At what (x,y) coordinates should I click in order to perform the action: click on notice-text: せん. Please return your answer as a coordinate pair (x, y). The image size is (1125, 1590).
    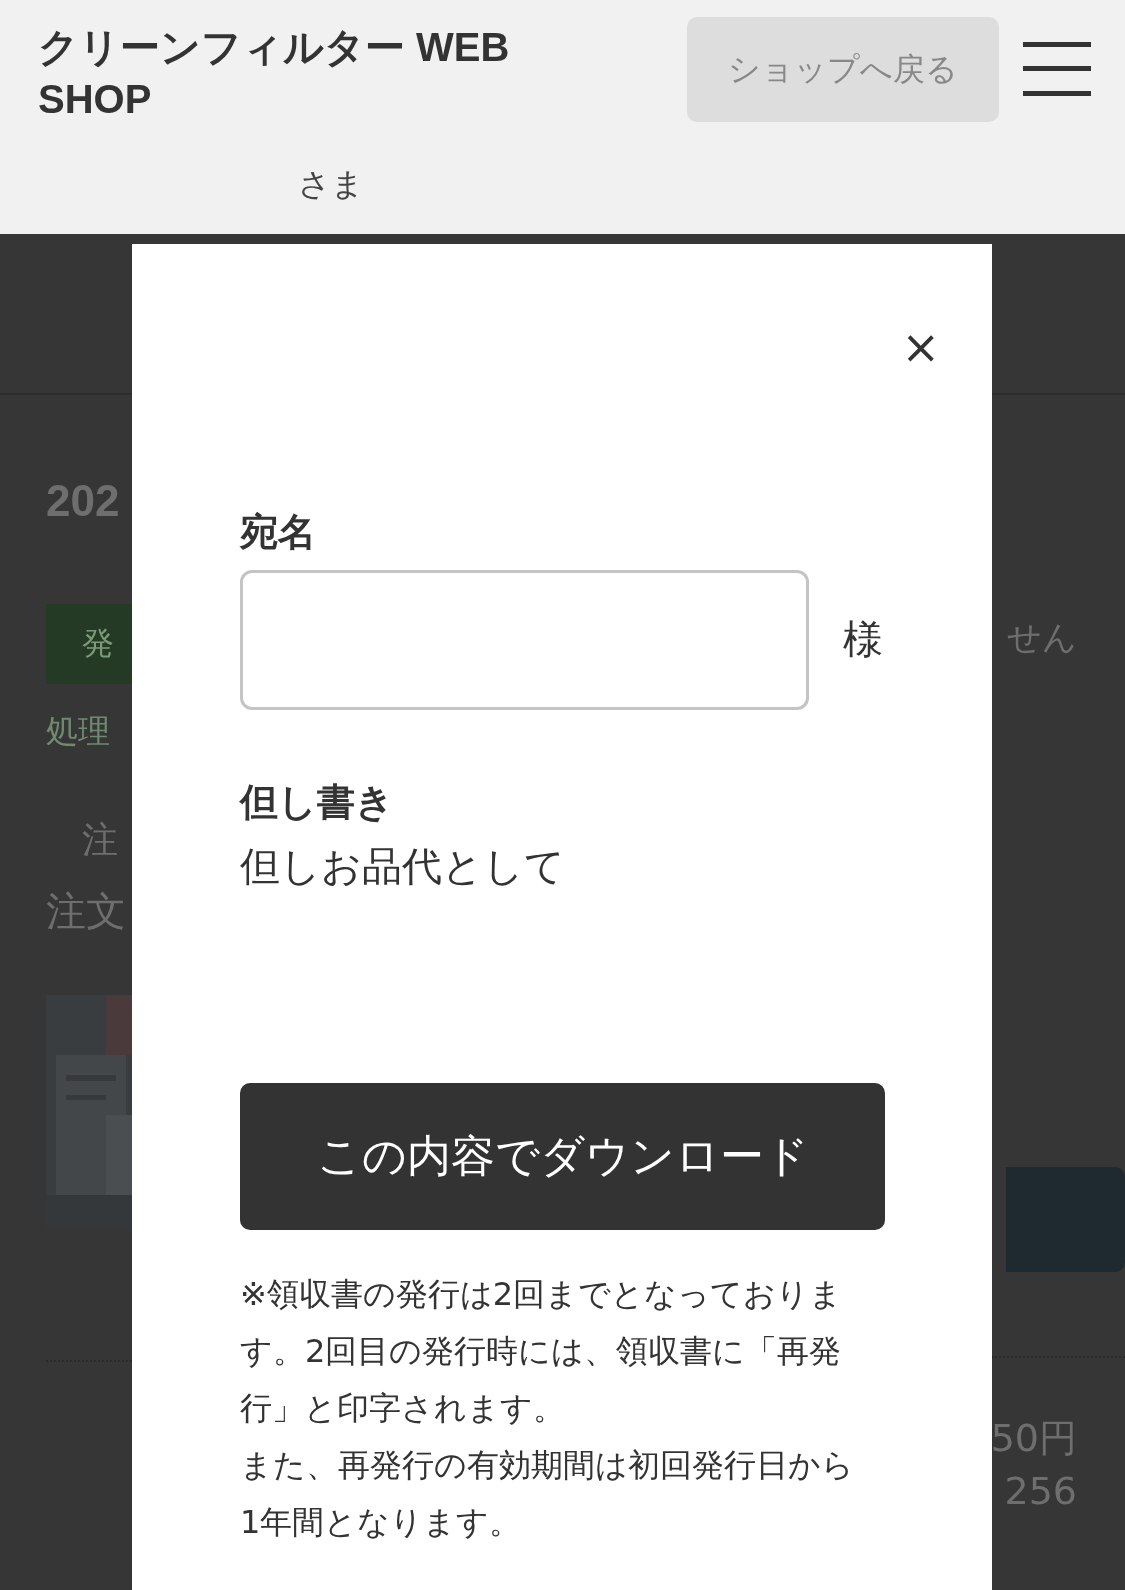
    Looking at the image, I should click on (1042, 637).